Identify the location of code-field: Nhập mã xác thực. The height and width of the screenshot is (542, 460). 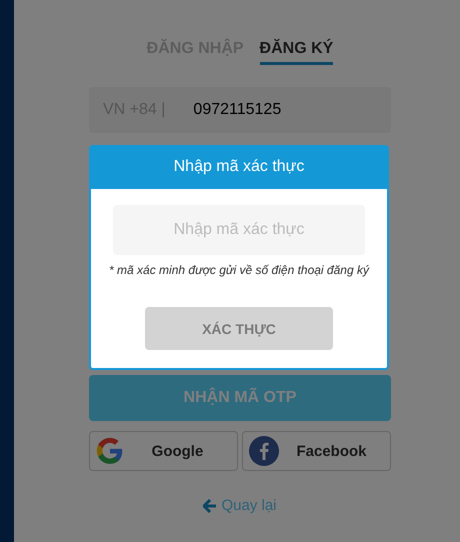
(239, 230).